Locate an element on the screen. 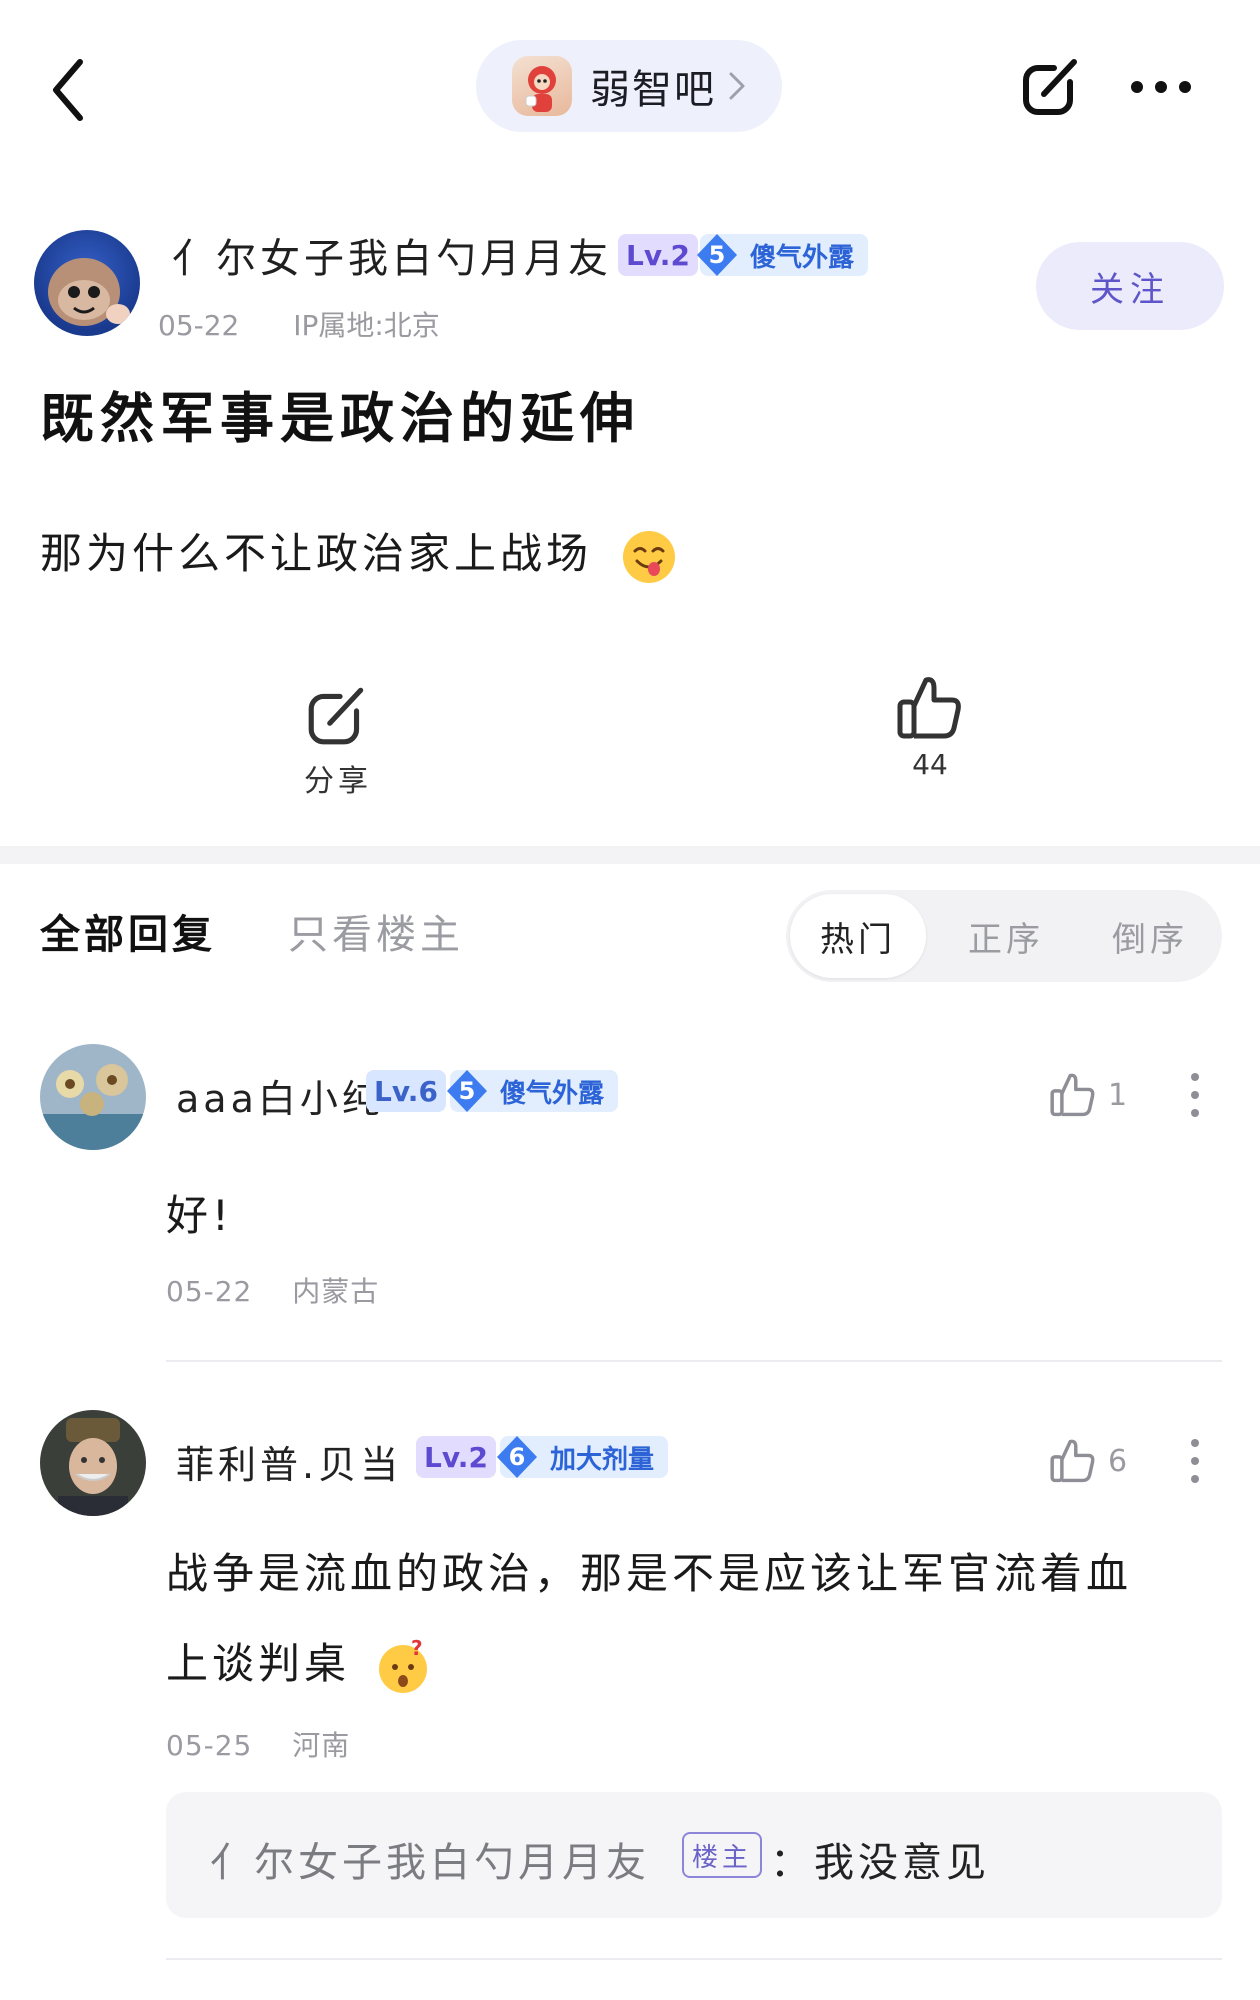 This screenshot has height=2000, width=1260. comment-author-name: 菲利普.贝当 is located at coordinates (289, 1461).